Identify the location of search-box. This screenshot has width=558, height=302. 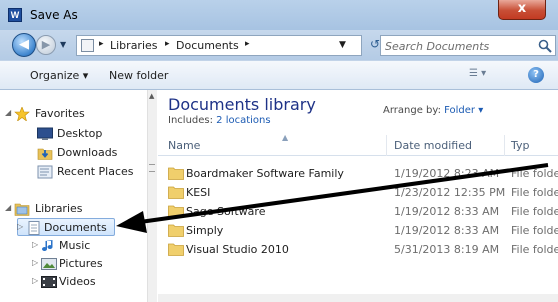
(468, 45).